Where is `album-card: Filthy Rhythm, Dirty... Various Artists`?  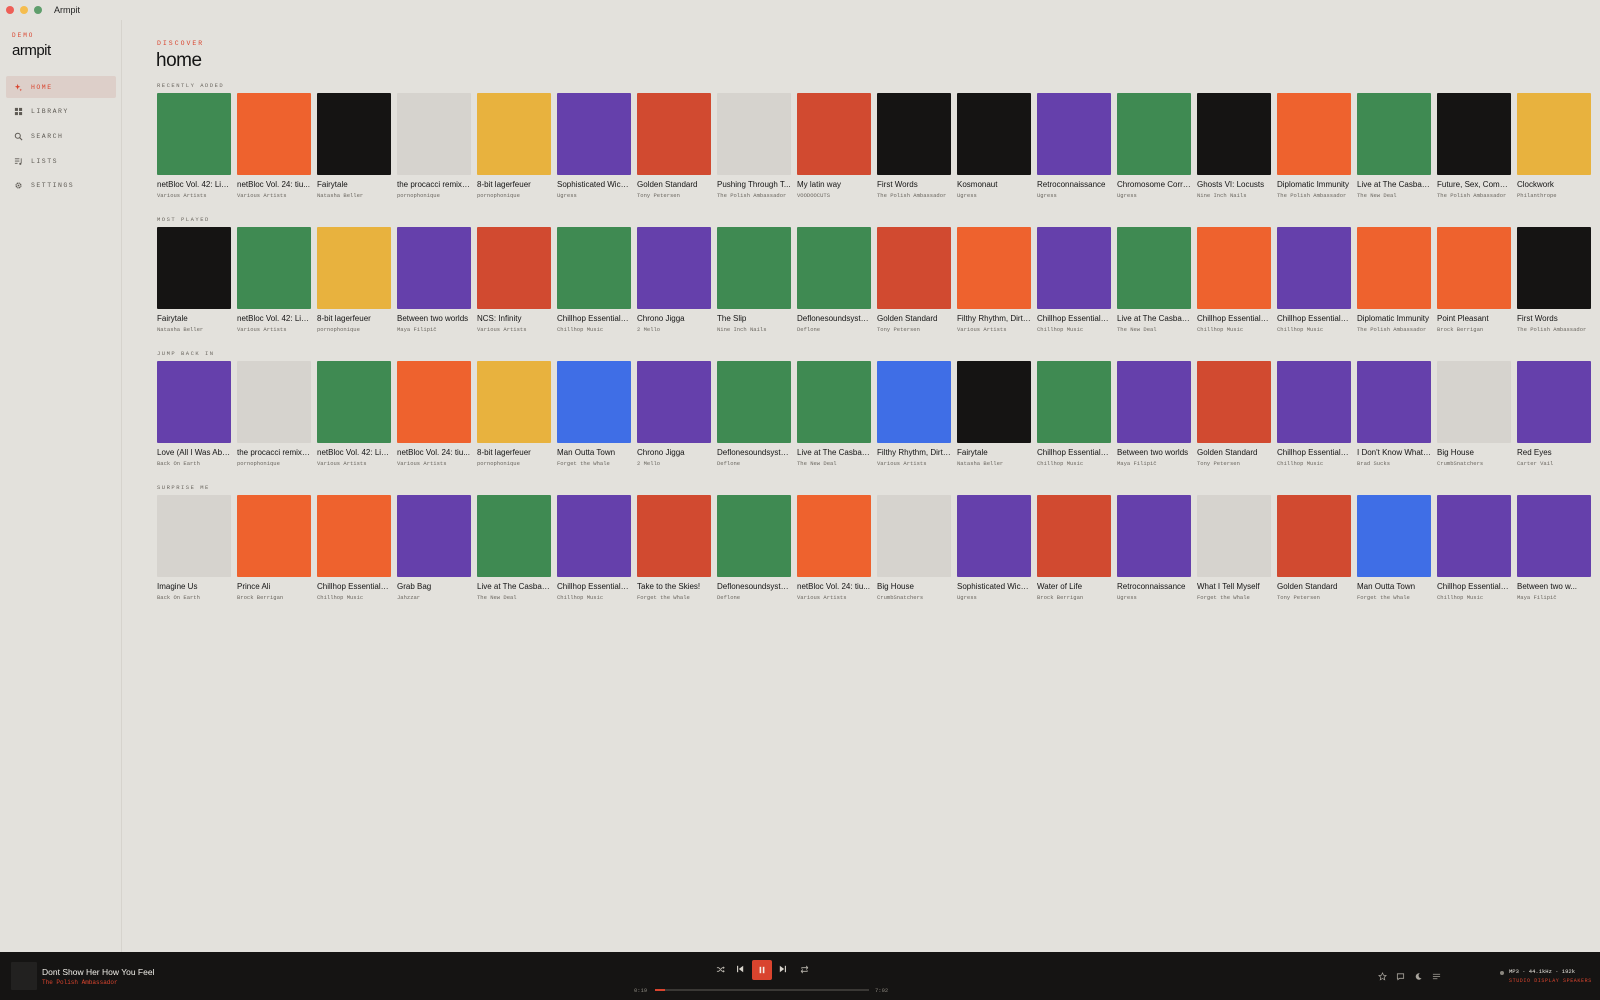
album-card: Filthy Rhythm, Dirty... Various Artists is located at coordinates (994, 280).